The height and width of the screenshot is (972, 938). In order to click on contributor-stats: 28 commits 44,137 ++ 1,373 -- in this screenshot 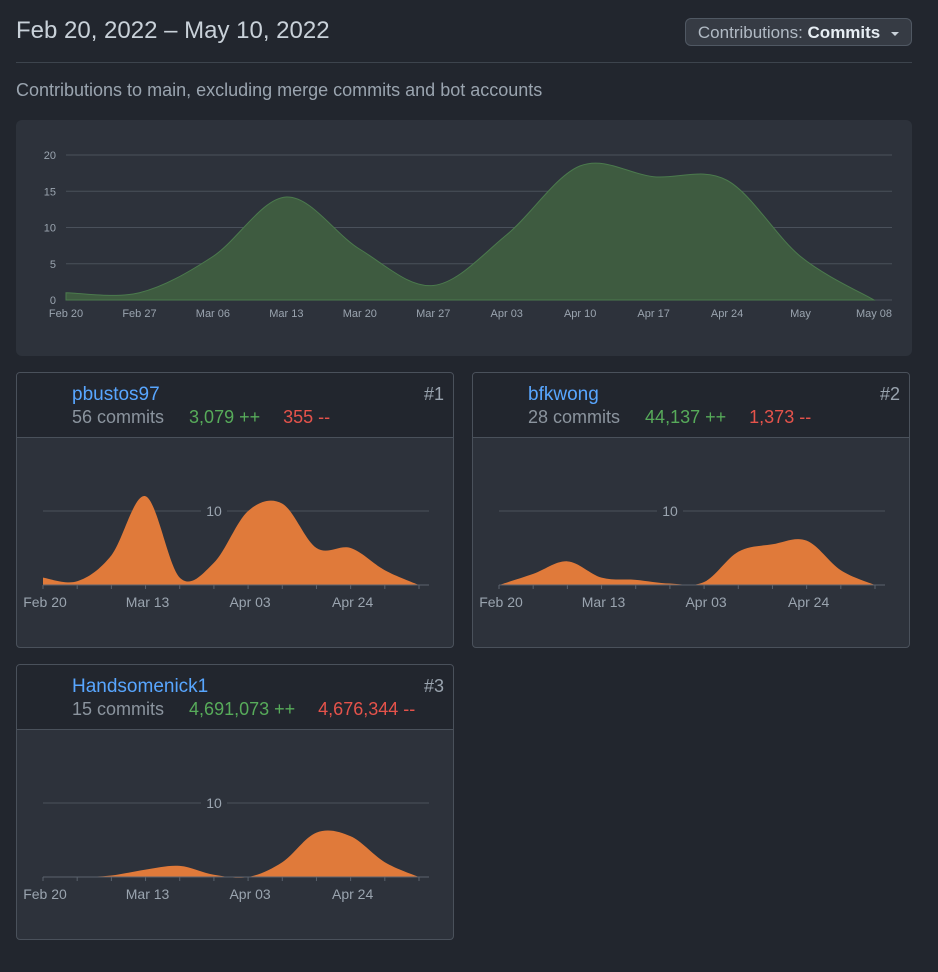, I will do `click(669, 417)`.